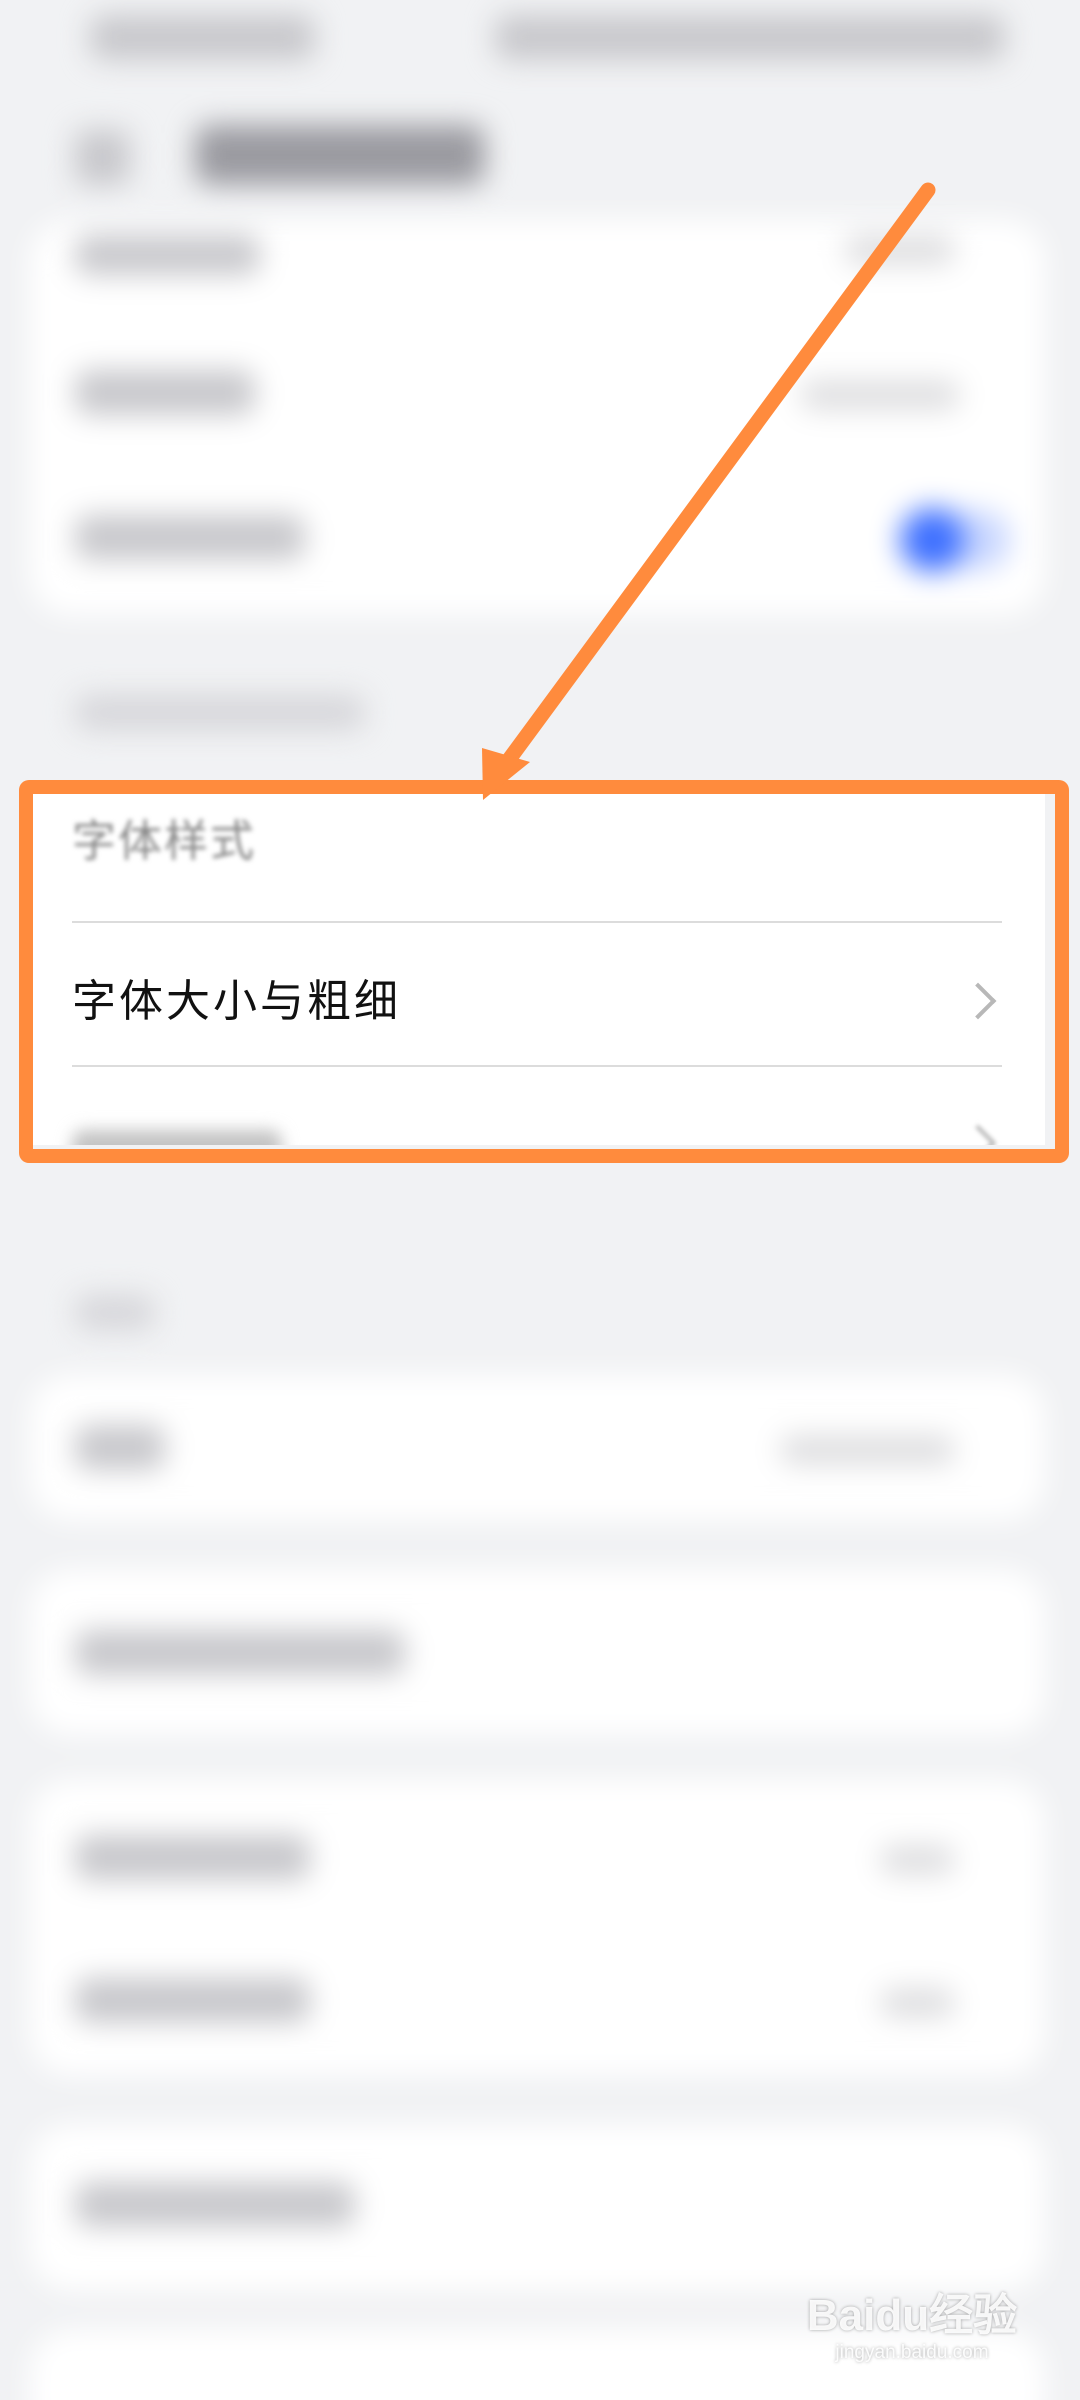 The image size is (1080, 2400). Describe the element at coordinates (912, 2352) in the screenshot. I see `watermark-url: jingyan.baidu.com` at that location.